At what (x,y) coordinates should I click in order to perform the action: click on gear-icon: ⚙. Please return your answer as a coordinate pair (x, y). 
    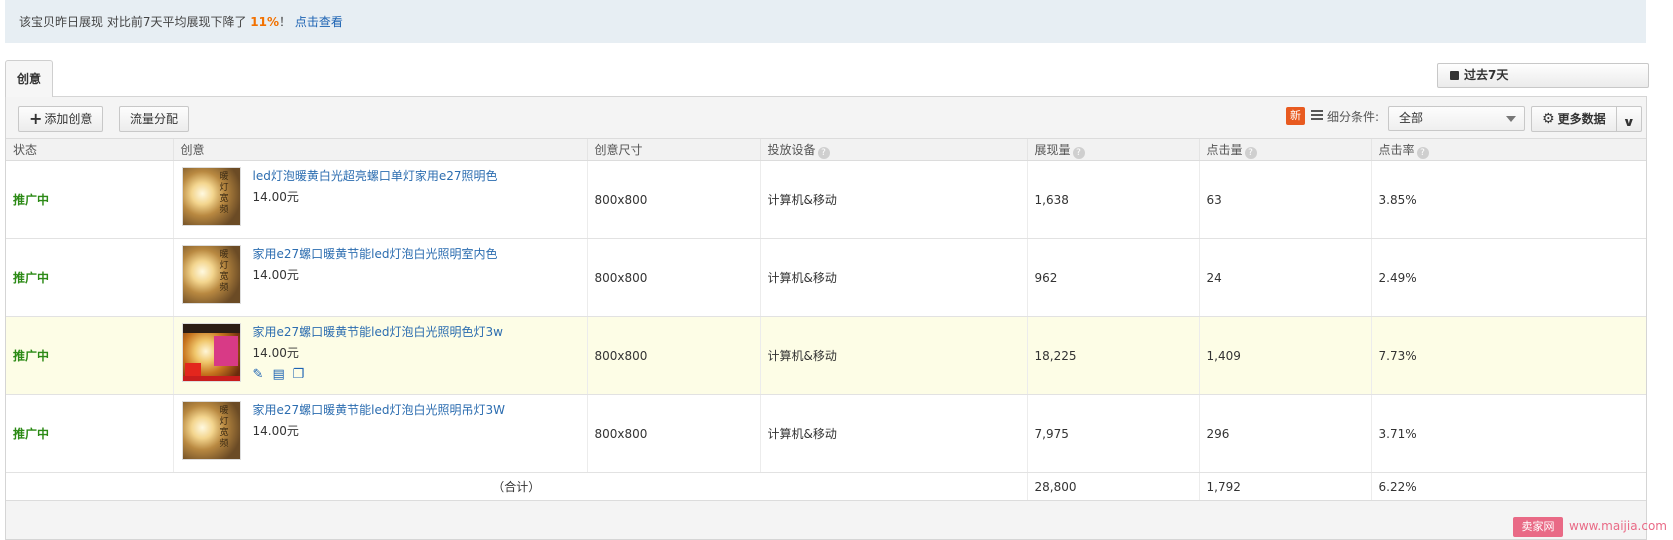
    Looking at the image, I should click on (1548, 119).